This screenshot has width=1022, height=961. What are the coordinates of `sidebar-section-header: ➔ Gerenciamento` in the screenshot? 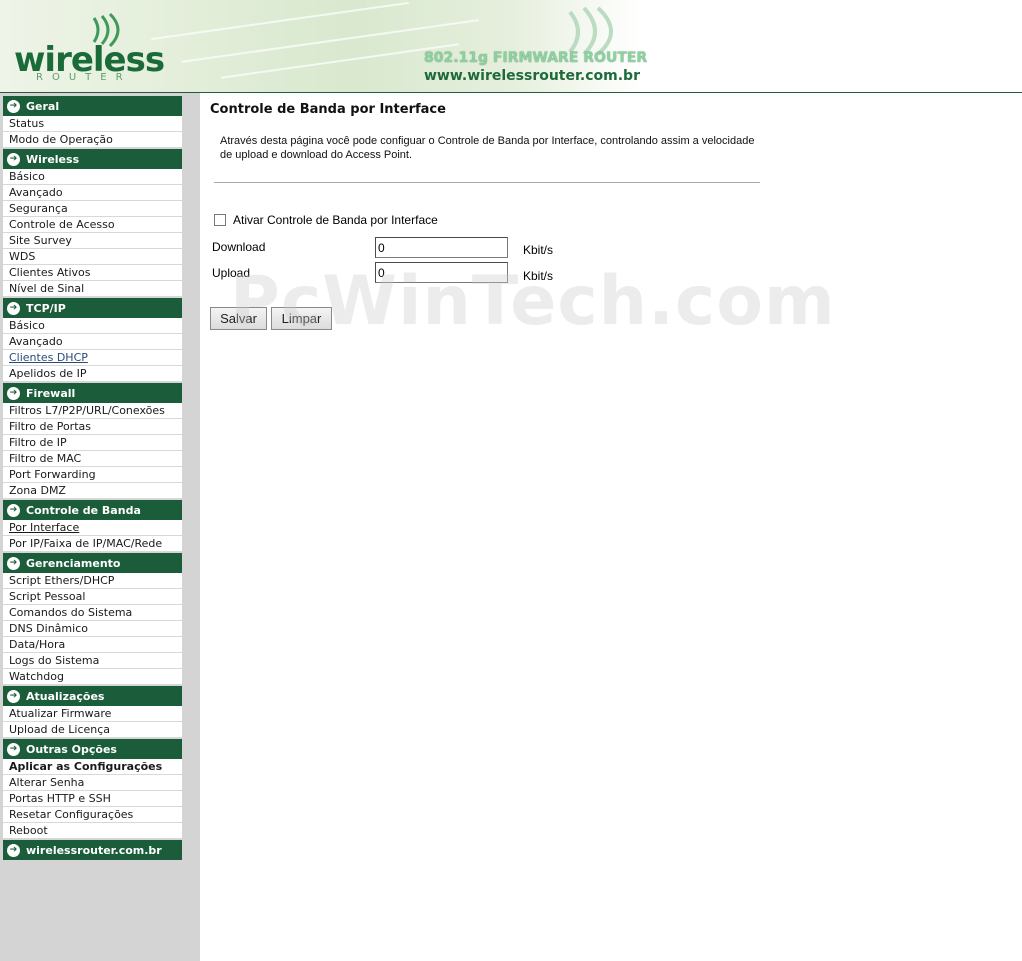 It's located at (92, 563).